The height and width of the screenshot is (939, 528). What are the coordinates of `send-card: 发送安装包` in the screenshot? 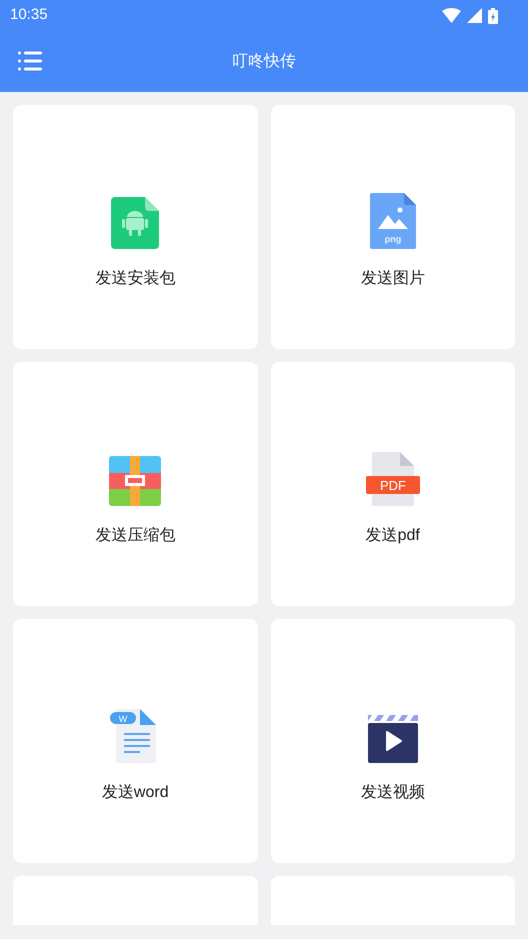 It's located at (135, 227).